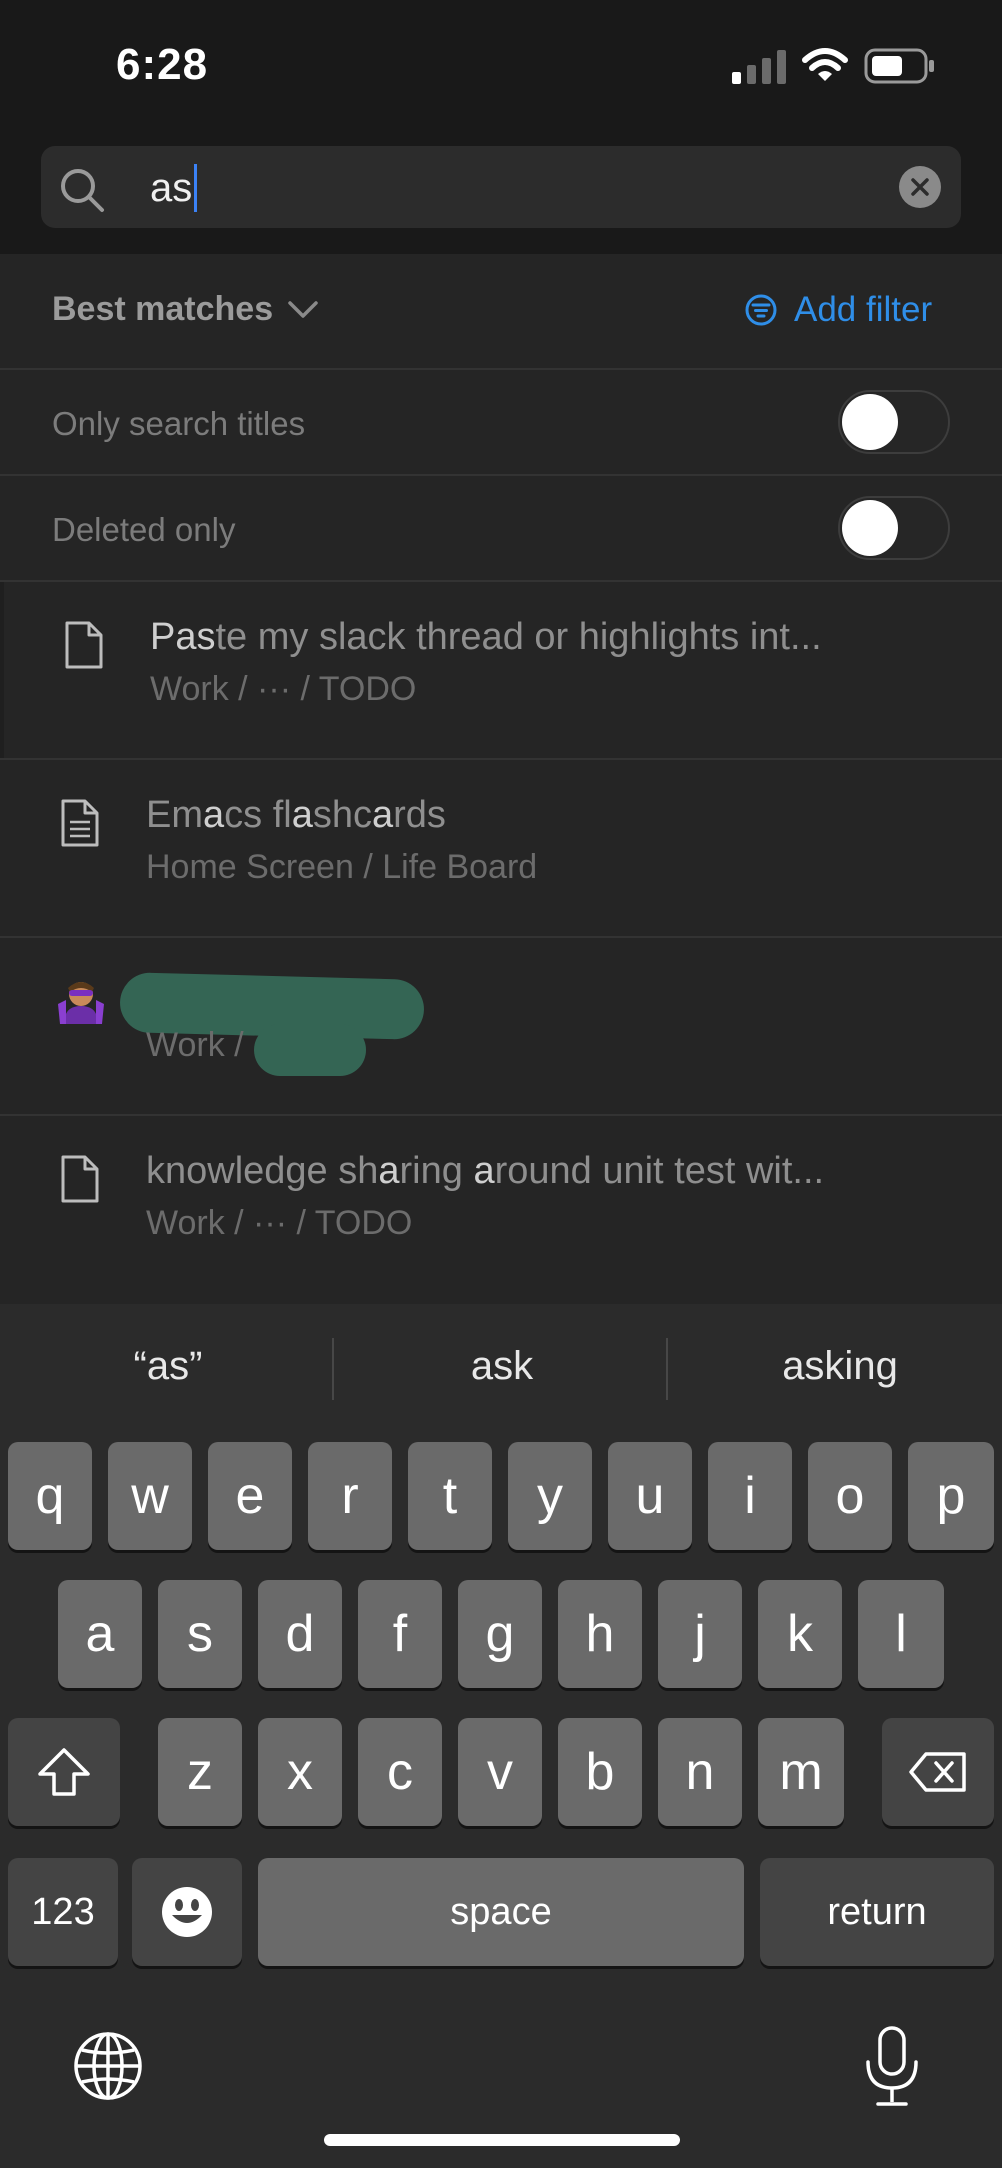 Image resolution: width=1002 pixels, height=2168 pixels. Describe the element at coordinates (825, 64) in the screenshot. I see `wifi-icon` at that location.